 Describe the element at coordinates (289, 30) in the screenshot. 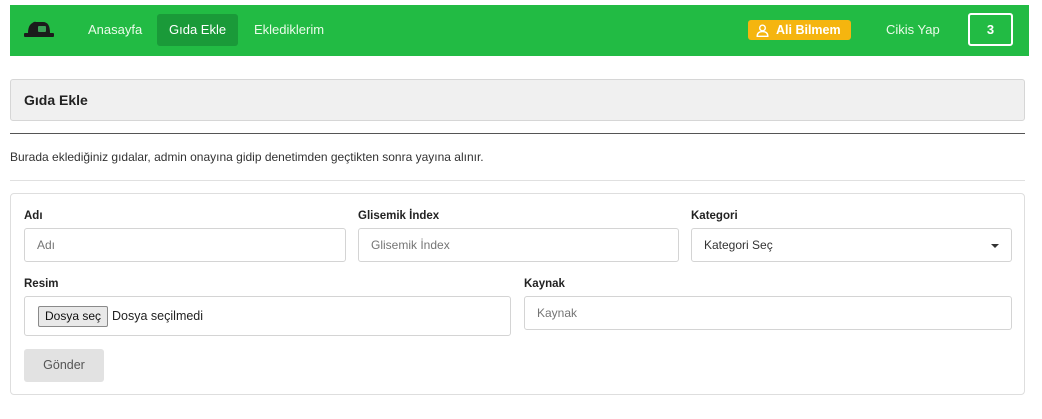

I see `nav-link-my-additions: Eklediklerim` at that location.